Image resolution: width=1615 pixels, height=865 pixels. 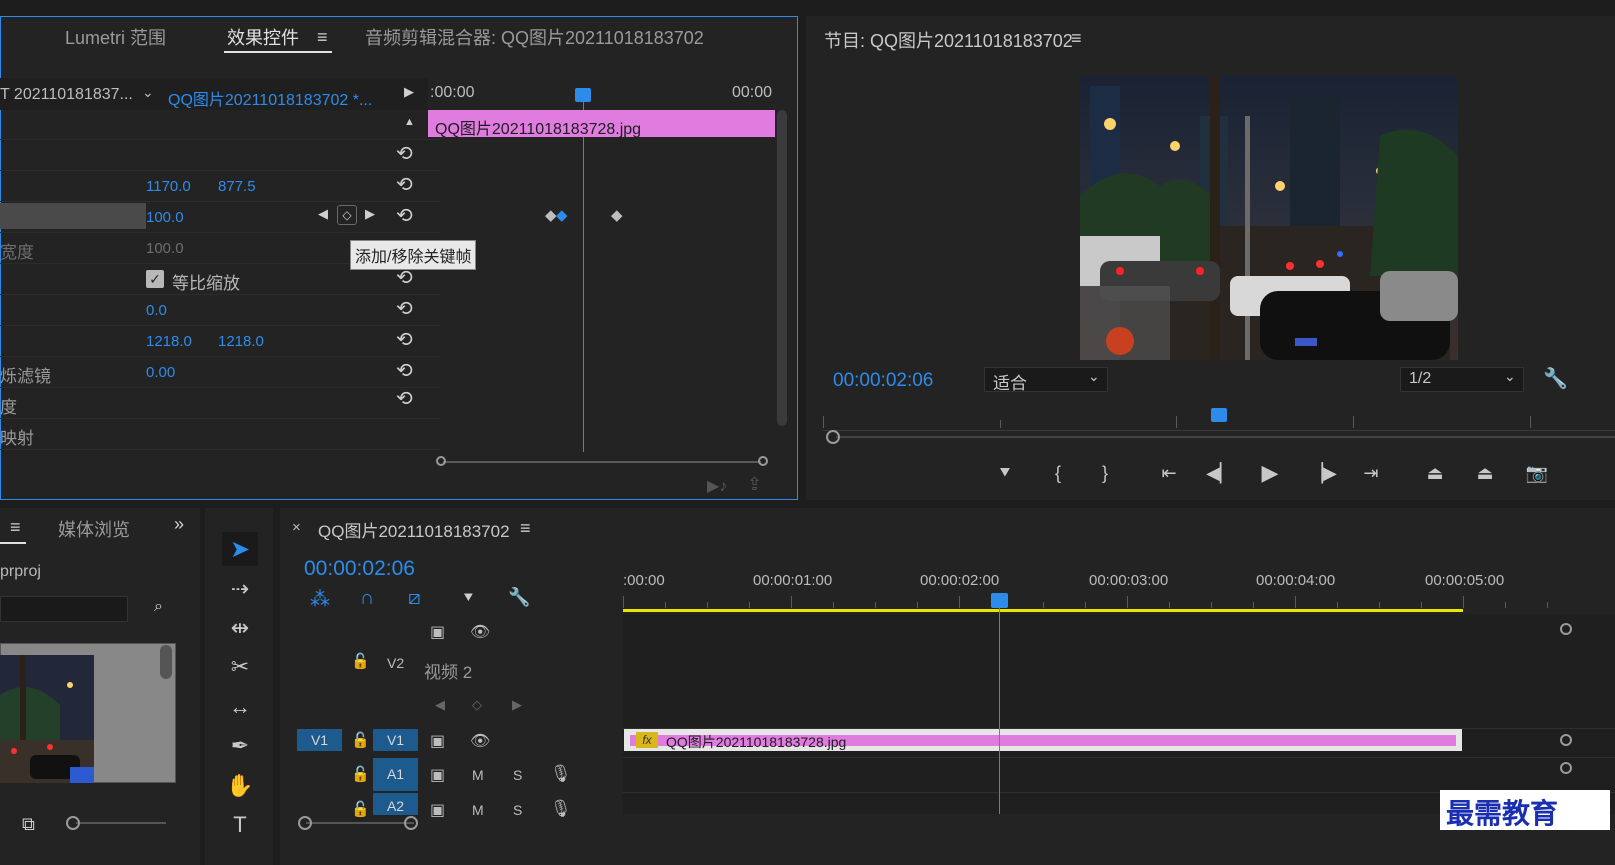 I want to click on scale-slider, so click(x=73, y=216).